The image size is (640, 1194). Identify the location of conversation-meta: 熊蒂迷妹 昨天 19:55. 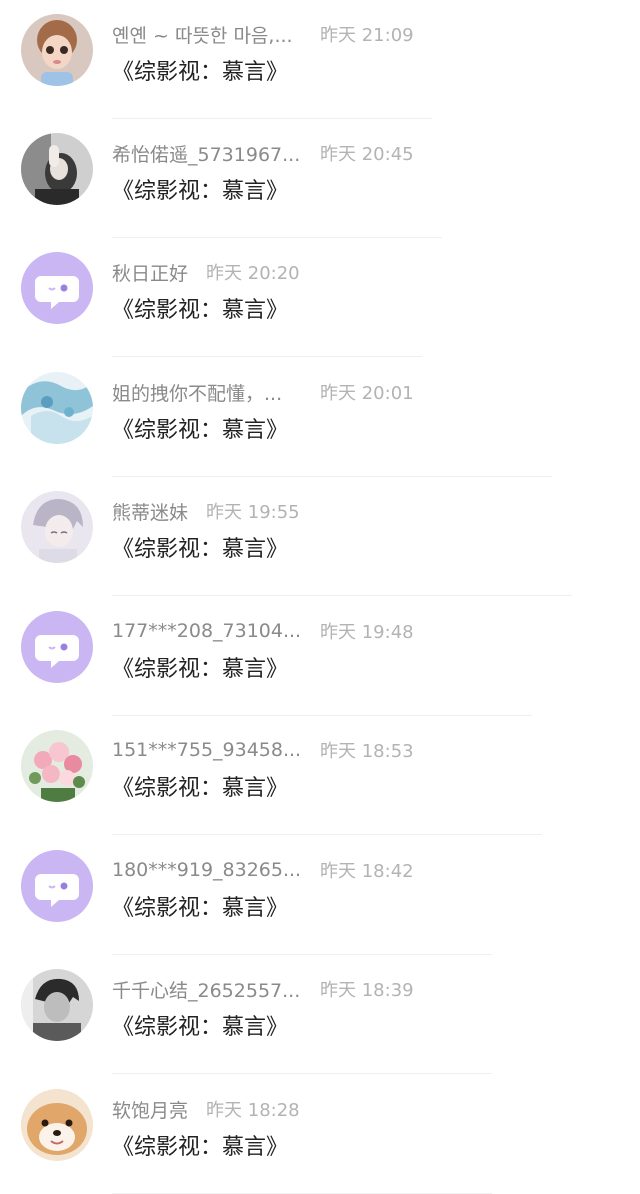
(206, 511).